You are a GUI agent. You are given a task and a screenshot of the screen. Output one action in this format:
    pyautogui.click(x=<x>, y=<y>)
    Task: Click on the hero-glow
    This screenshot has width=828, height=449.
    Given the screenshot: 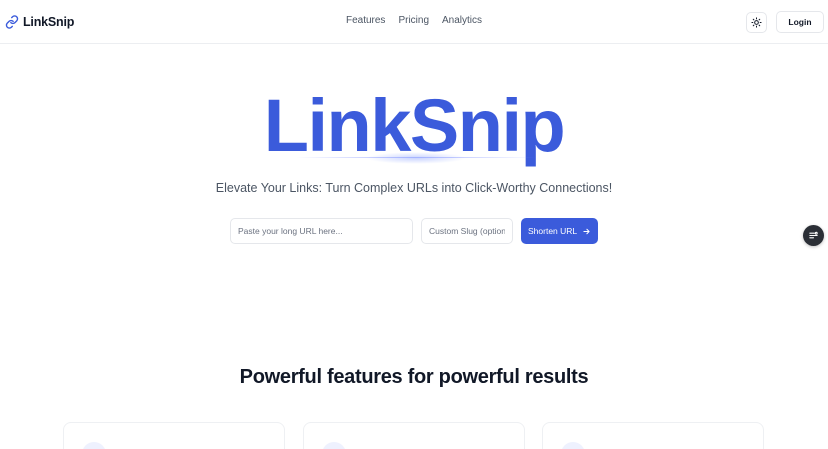 What is the action you would take?
    pyautogui.click(x=416, y=158)
    